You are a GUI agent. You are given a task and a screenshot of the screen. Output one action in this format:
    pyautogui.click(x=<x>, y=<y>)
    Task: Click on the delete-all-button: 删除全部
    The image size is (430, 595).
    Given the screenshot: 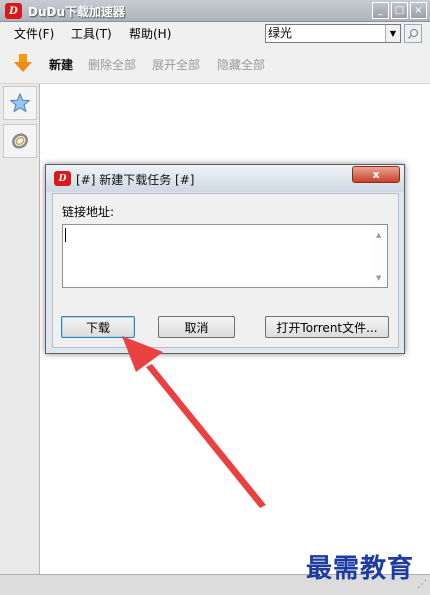 What is the action you would take?
    pyautogui.click(x=112, y=64)
    